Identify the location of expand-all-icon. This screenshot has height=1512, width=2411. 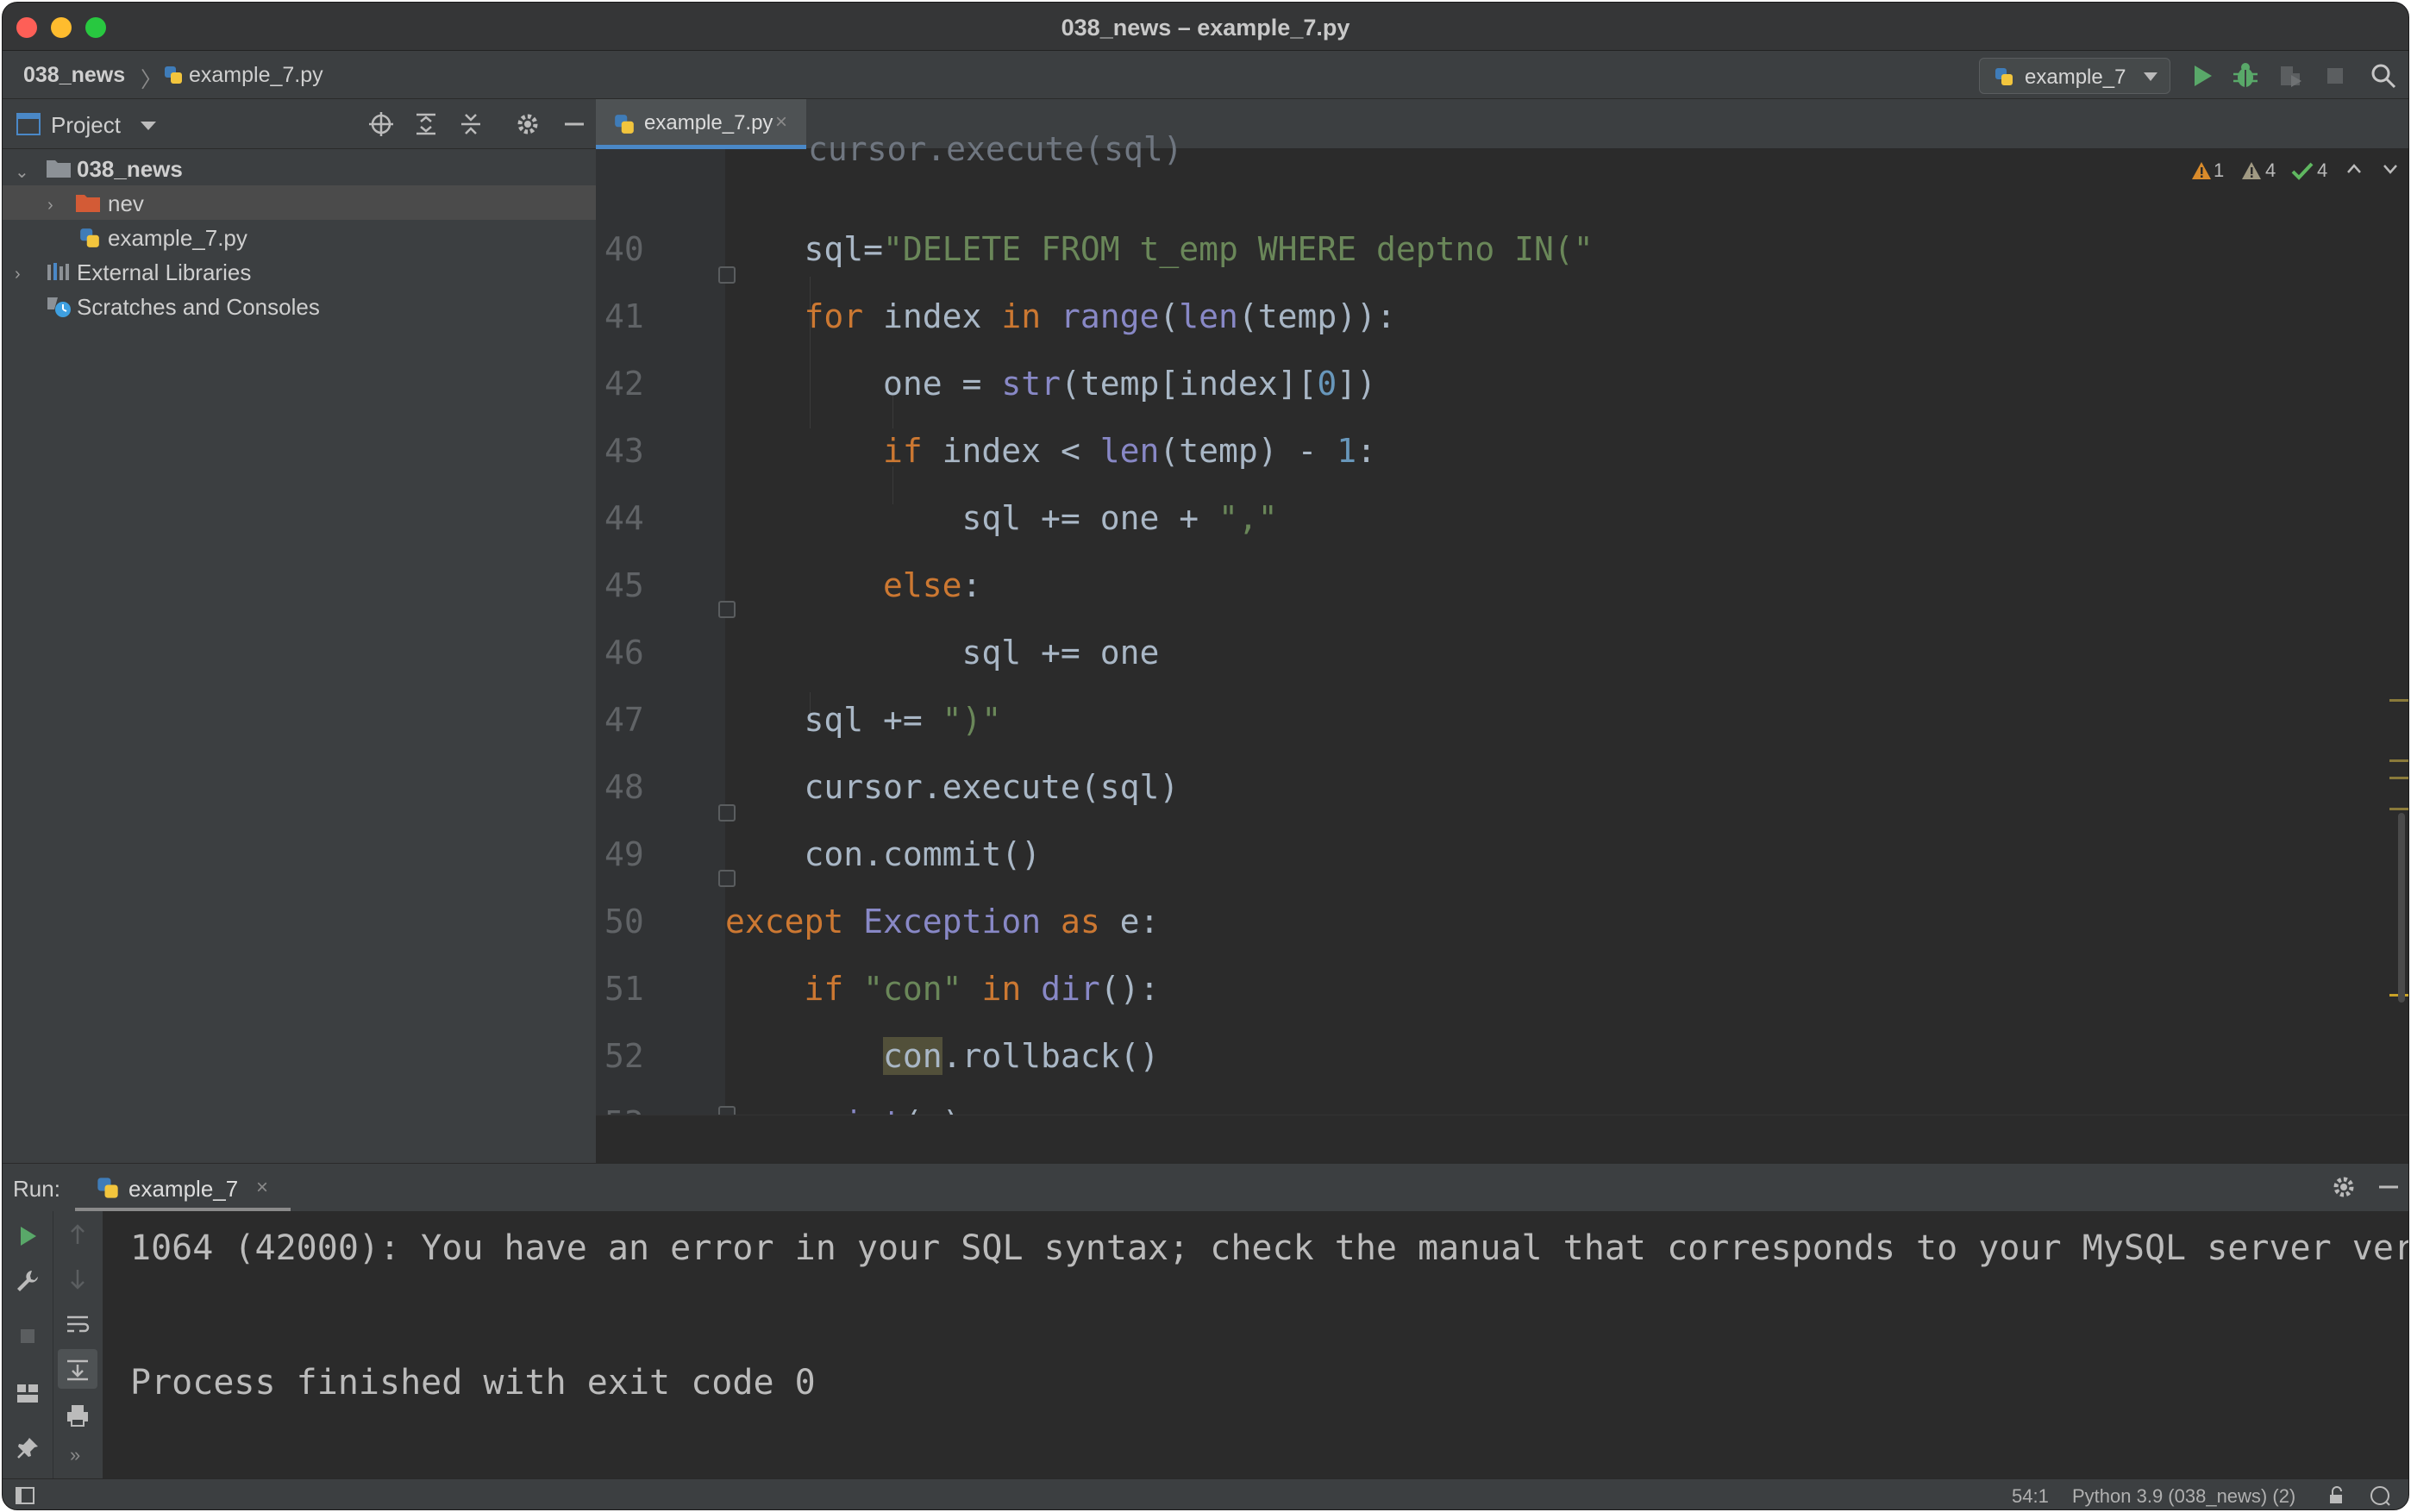
(426, 124).